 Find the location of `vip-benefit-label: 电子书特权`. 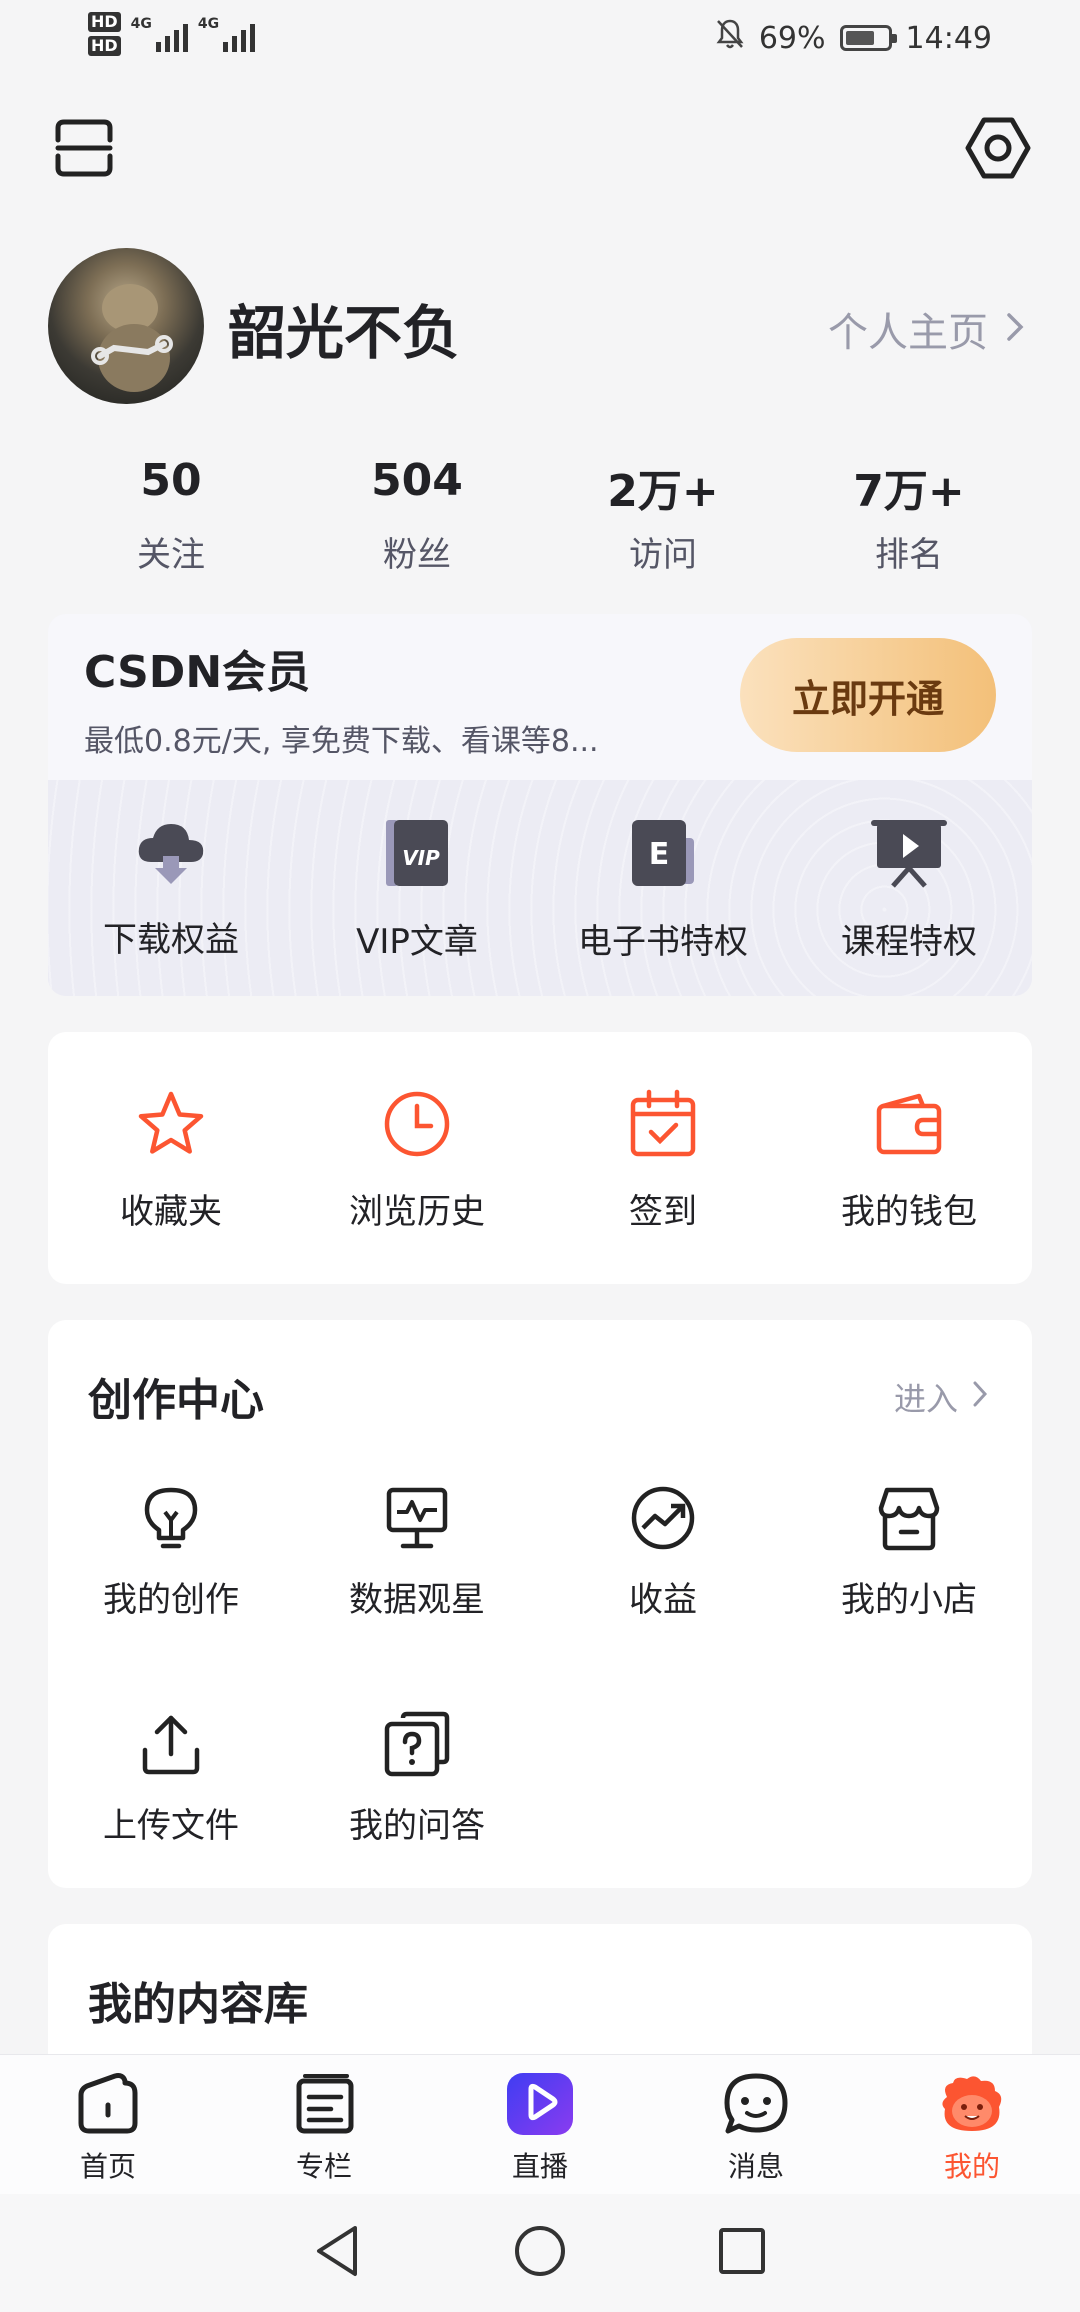

vip-benefit-label: 电子书特权 is located at coordinates (663, 942).